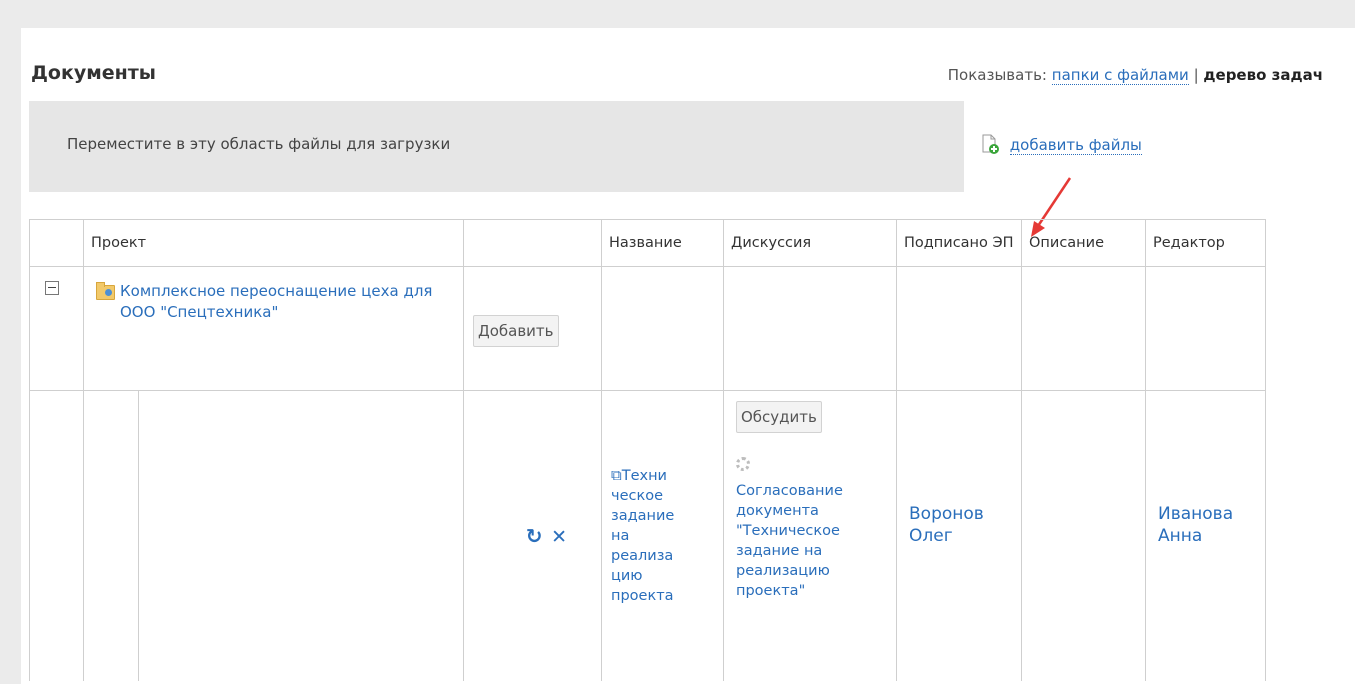 Image resolution: width=1355 pixels, height=684 pixels. What do you see at coordinates (627, 576) in the screenshot?
I see `doc-name-line: цию` at bounding box center [627, 576].